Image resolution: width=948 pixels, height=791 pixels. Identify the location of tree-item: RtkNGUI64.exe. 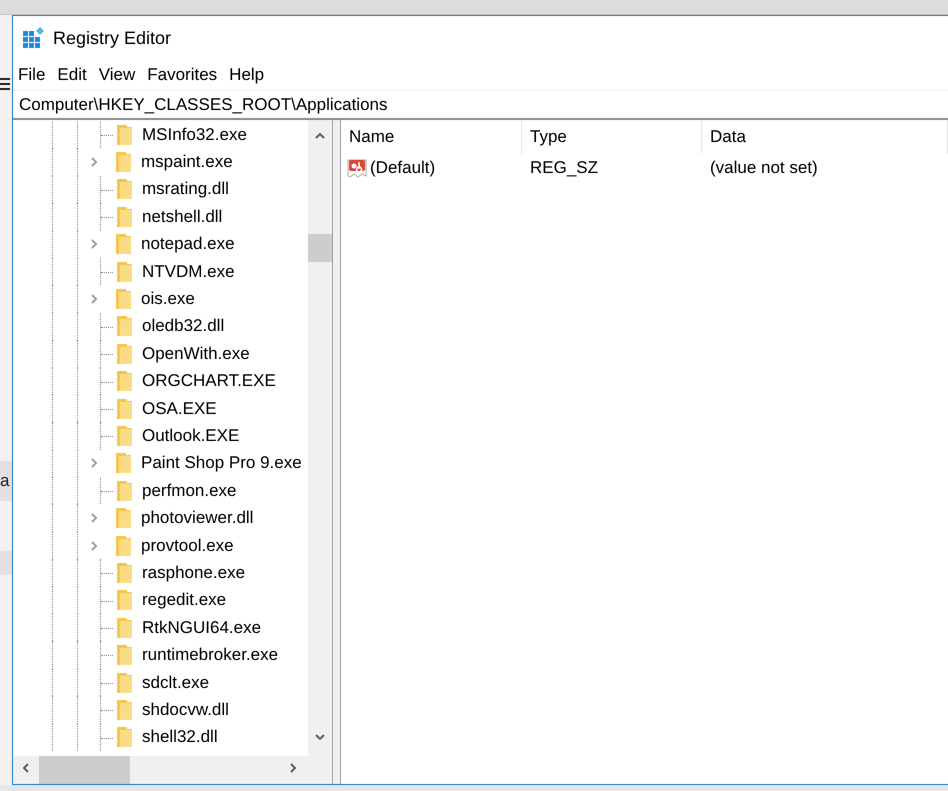
(160, 628).